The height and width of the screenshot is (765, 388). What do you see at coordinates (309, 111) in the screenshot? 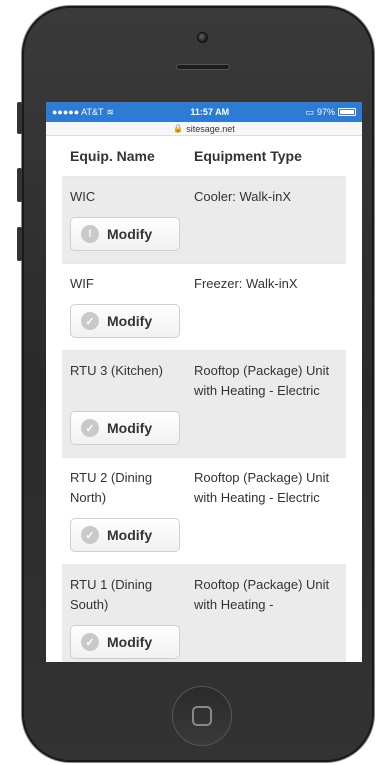
I see `screen-mirror-icon: ▭` at bounding box center [309, 111].